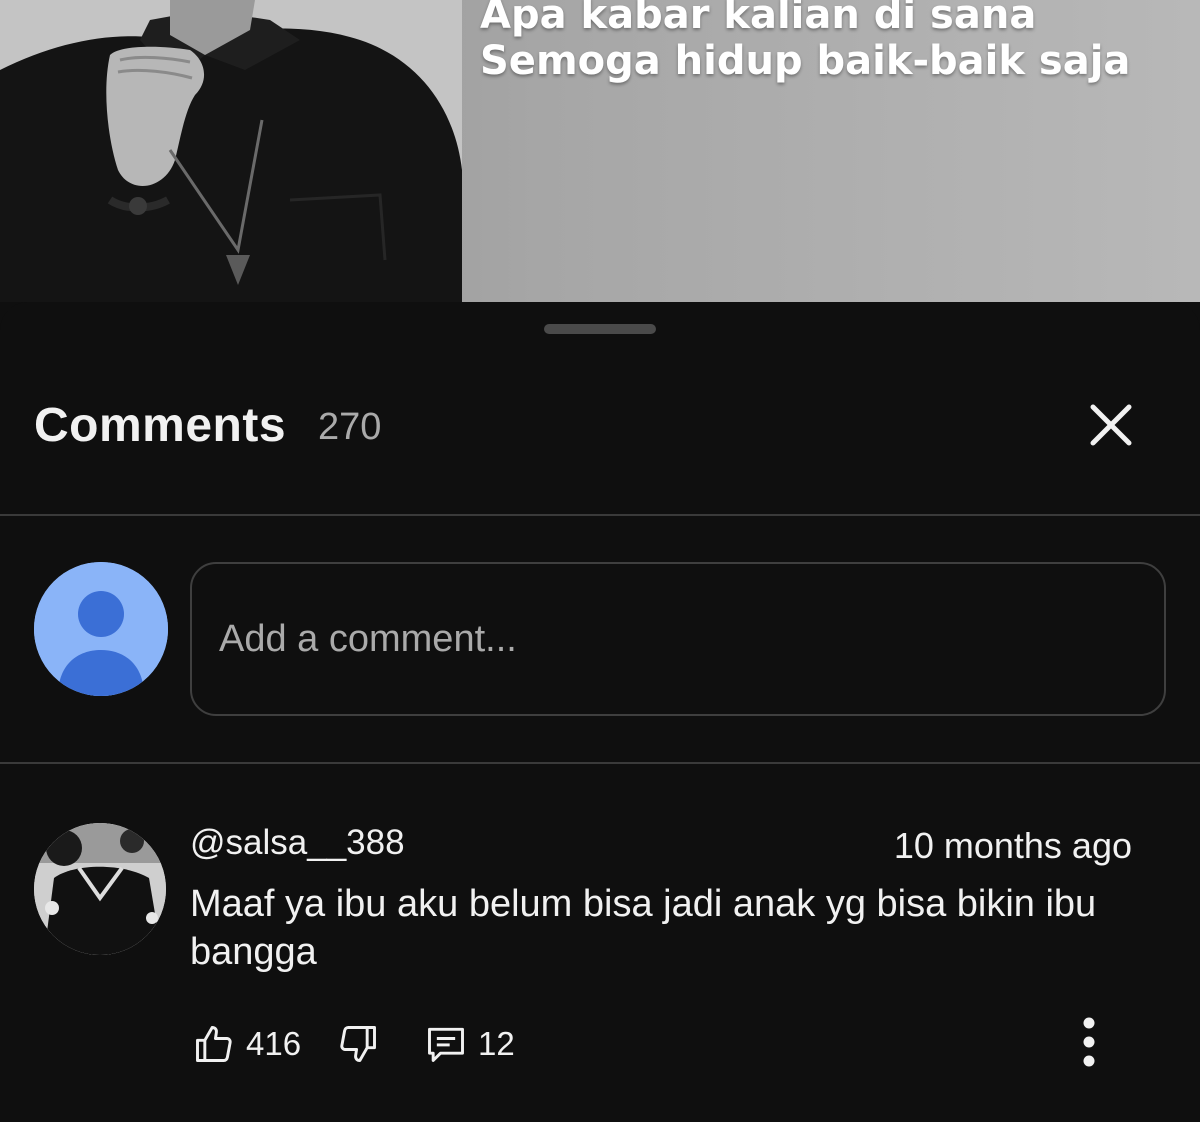 Image resolution: width=1200 pixels, height=1122 pixels. Describe the element at coordinates (600, 329) in the screenshot. I see `drag-handle` at that location.